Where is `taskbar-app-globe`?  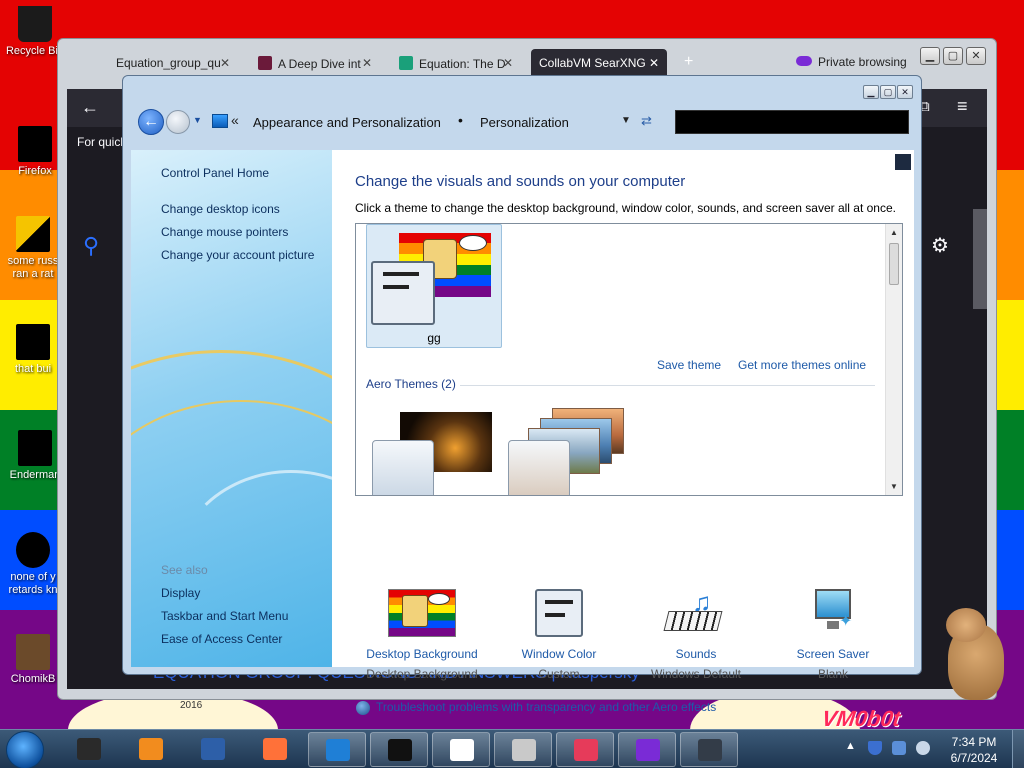
taskbar-app-globe is located at coordinates (213, 749).